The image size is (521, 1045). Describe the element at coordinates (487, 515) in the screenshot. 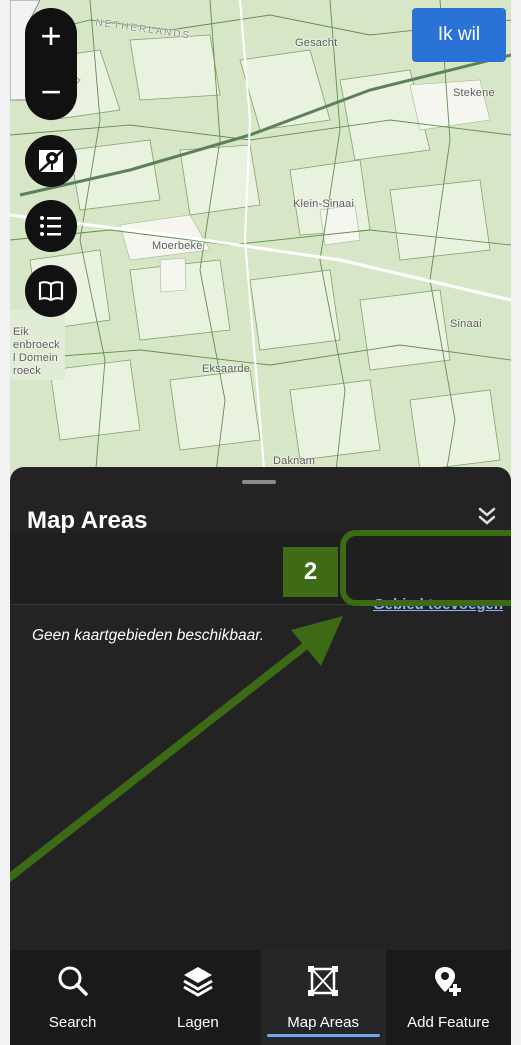

I see `chevron-down-icon` at that location.